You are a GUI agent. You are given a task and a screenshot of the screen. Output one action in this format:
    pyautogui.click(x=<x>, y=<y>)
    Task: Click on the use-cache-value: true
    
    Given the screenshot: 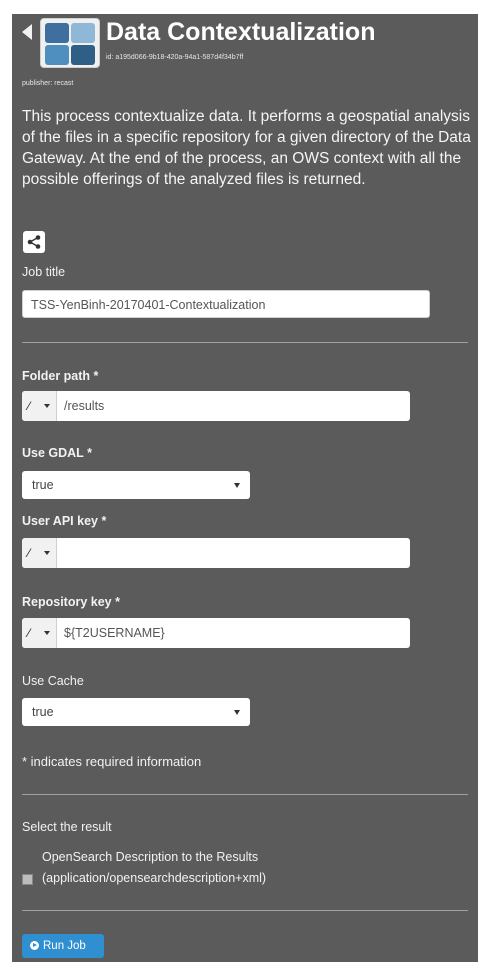 What is the action you would take?
    pyautogui.click(x=43, y=712)
    